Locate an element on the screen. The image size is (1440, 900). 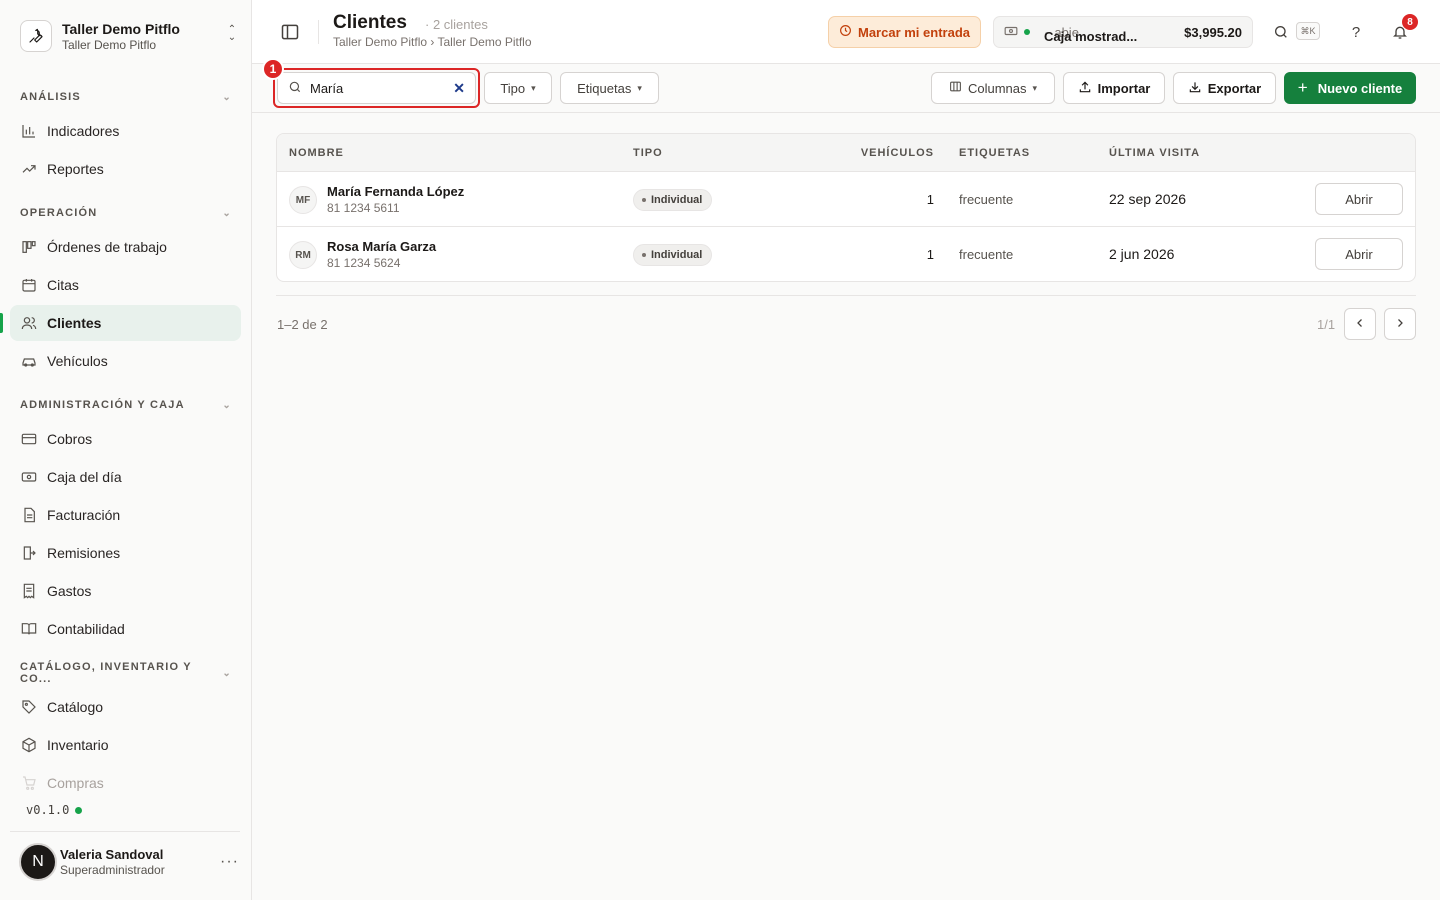
sidebar-item-compras: Compras is located at coordinates (125, 783).